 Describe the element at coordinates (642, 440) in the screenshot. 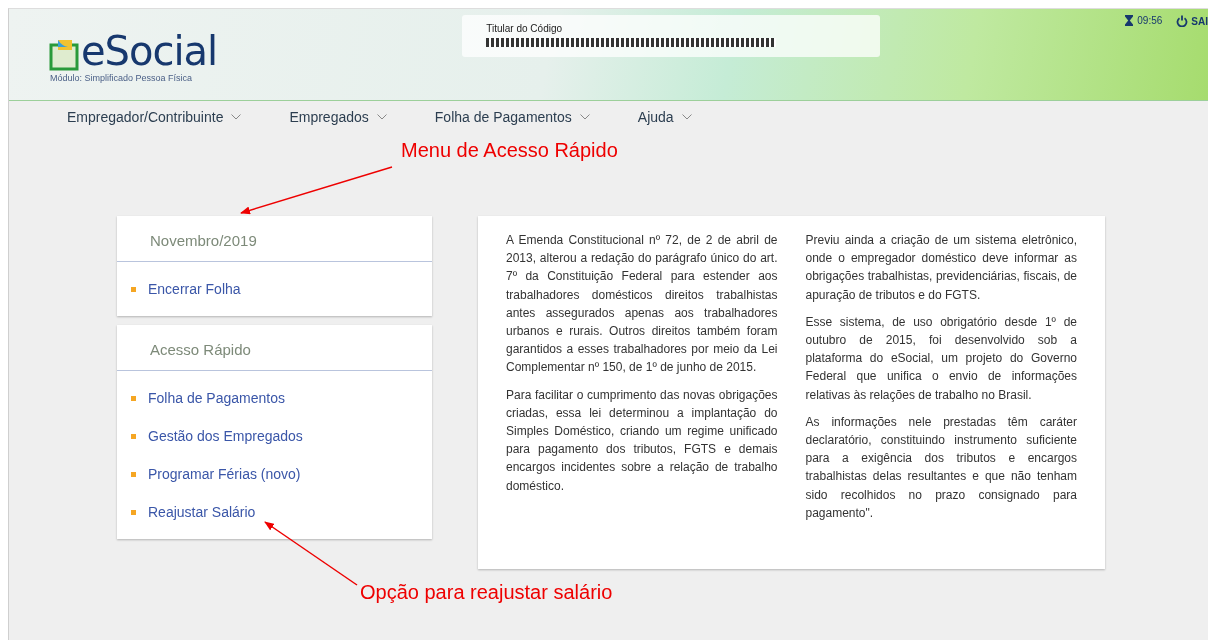

I see `paragraph: Para facilitar o cumprimento das novas obrigações criadas, essa lei determinou a implantação do Simples Doméstico, criando um regime unificado para pagamento dos tributos, FGTS e demais encargos incidentes sobre a relação de trabalho doméstico.` at that location.